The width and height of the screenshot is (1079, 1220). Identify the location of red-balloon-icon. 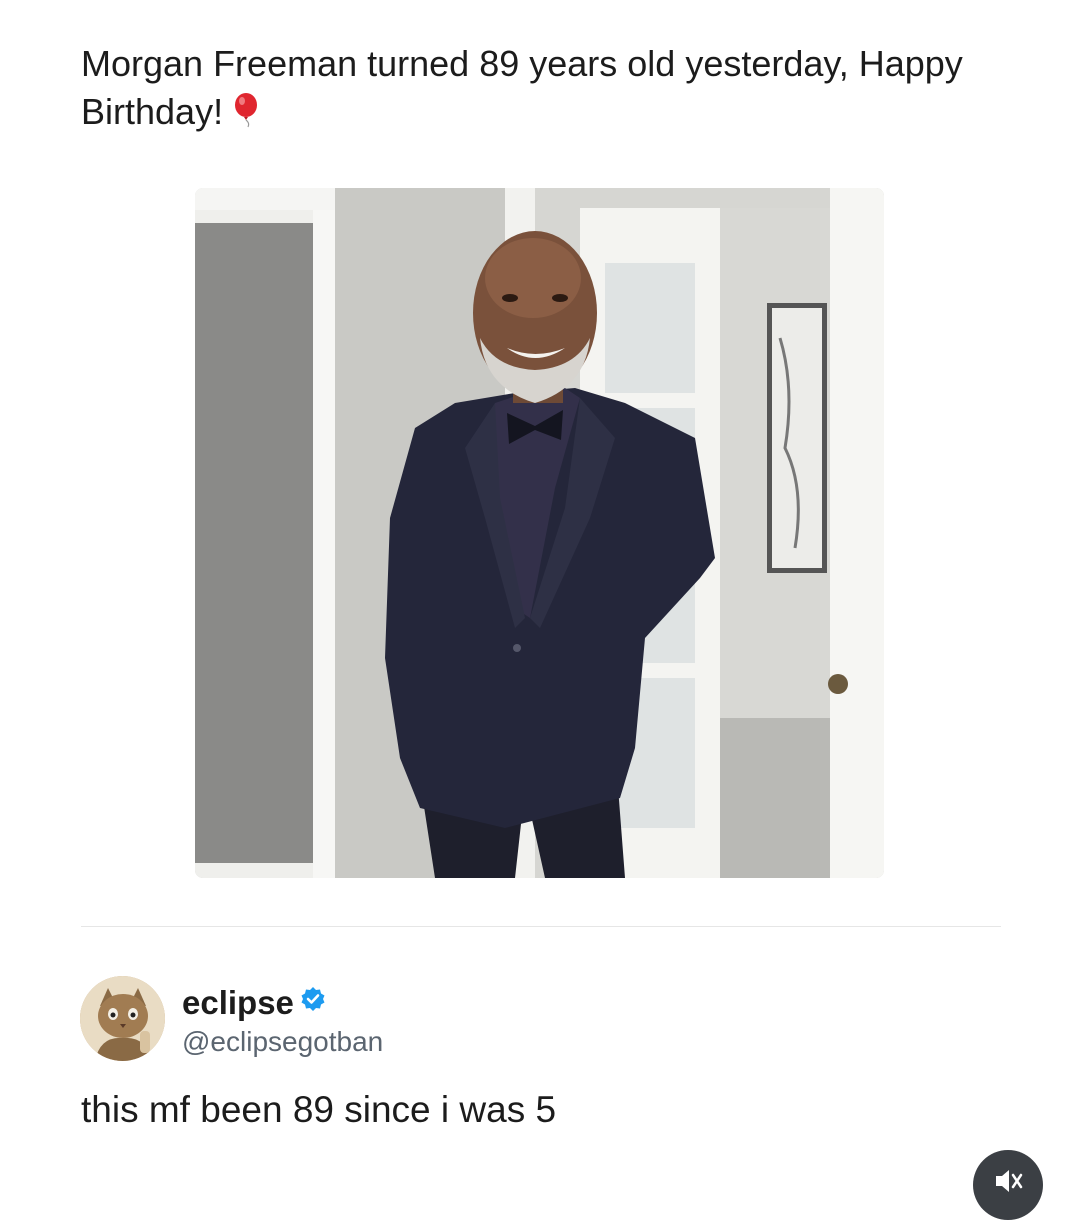
(246, 116).